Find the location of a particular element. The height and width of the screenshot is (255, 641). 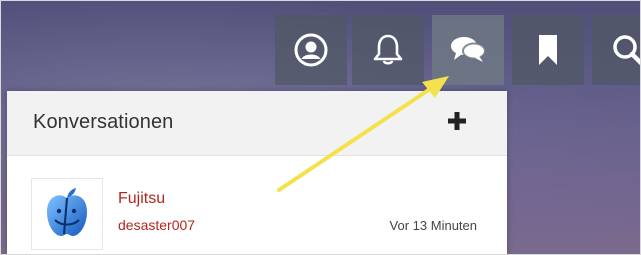

bookmark-icon is located at coordinates (548, 50).